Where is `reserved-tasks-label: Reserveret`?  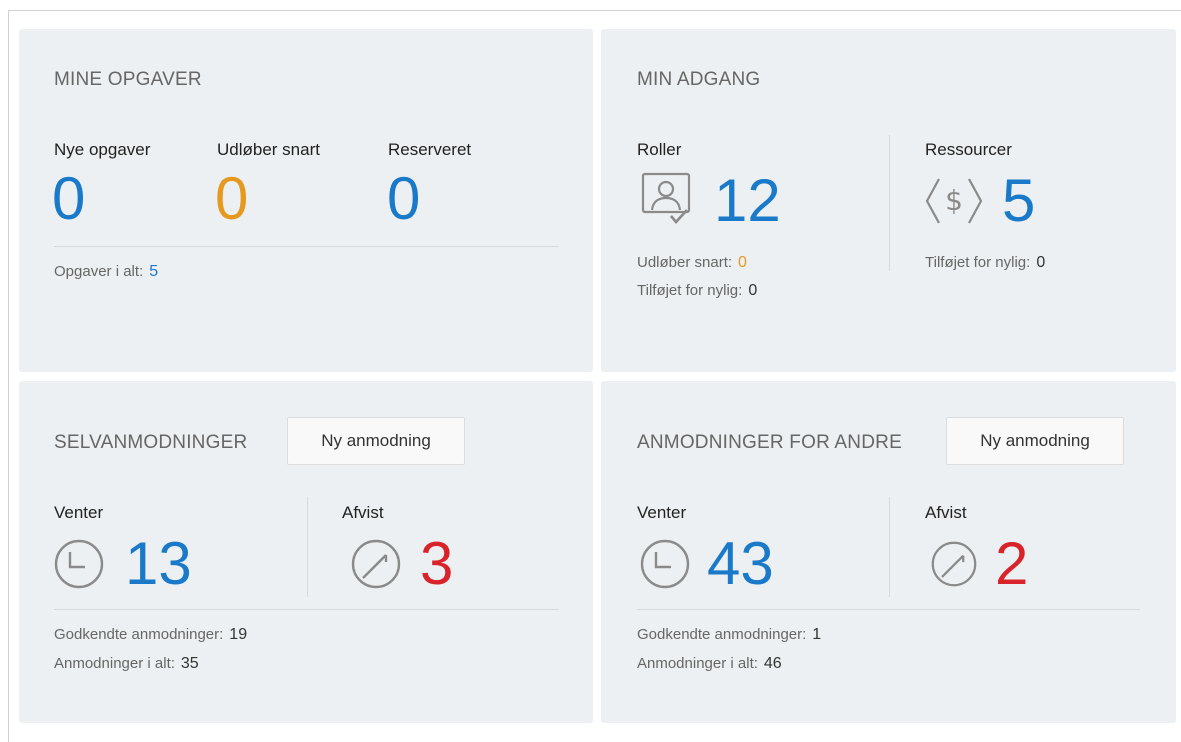 reserved-tasks-label: Reserveret is located at coordinates (430, 149).